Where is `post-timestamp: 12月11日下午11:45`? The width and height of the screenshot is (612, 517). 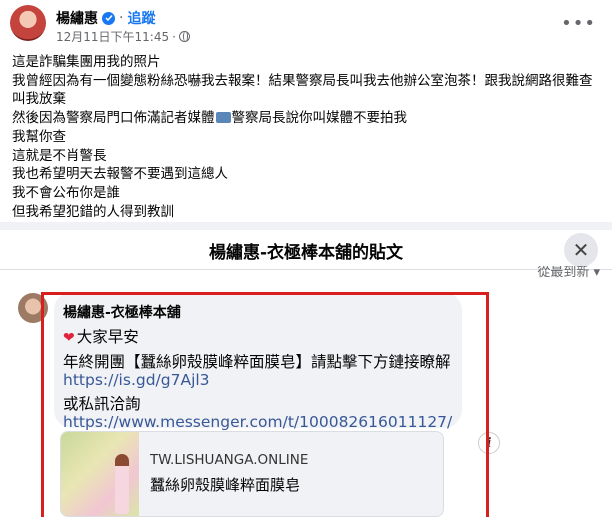 post-timestamp: 12月11日下午11:45 is located at coordinates (112, 36).